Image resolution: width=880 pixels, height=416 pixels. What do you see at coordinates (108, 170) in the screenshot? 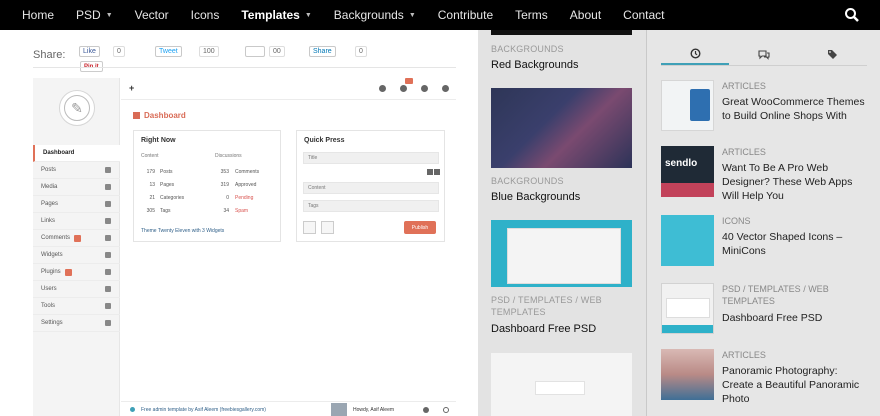
I see `posts-icon` at bounding box center [108, 170].